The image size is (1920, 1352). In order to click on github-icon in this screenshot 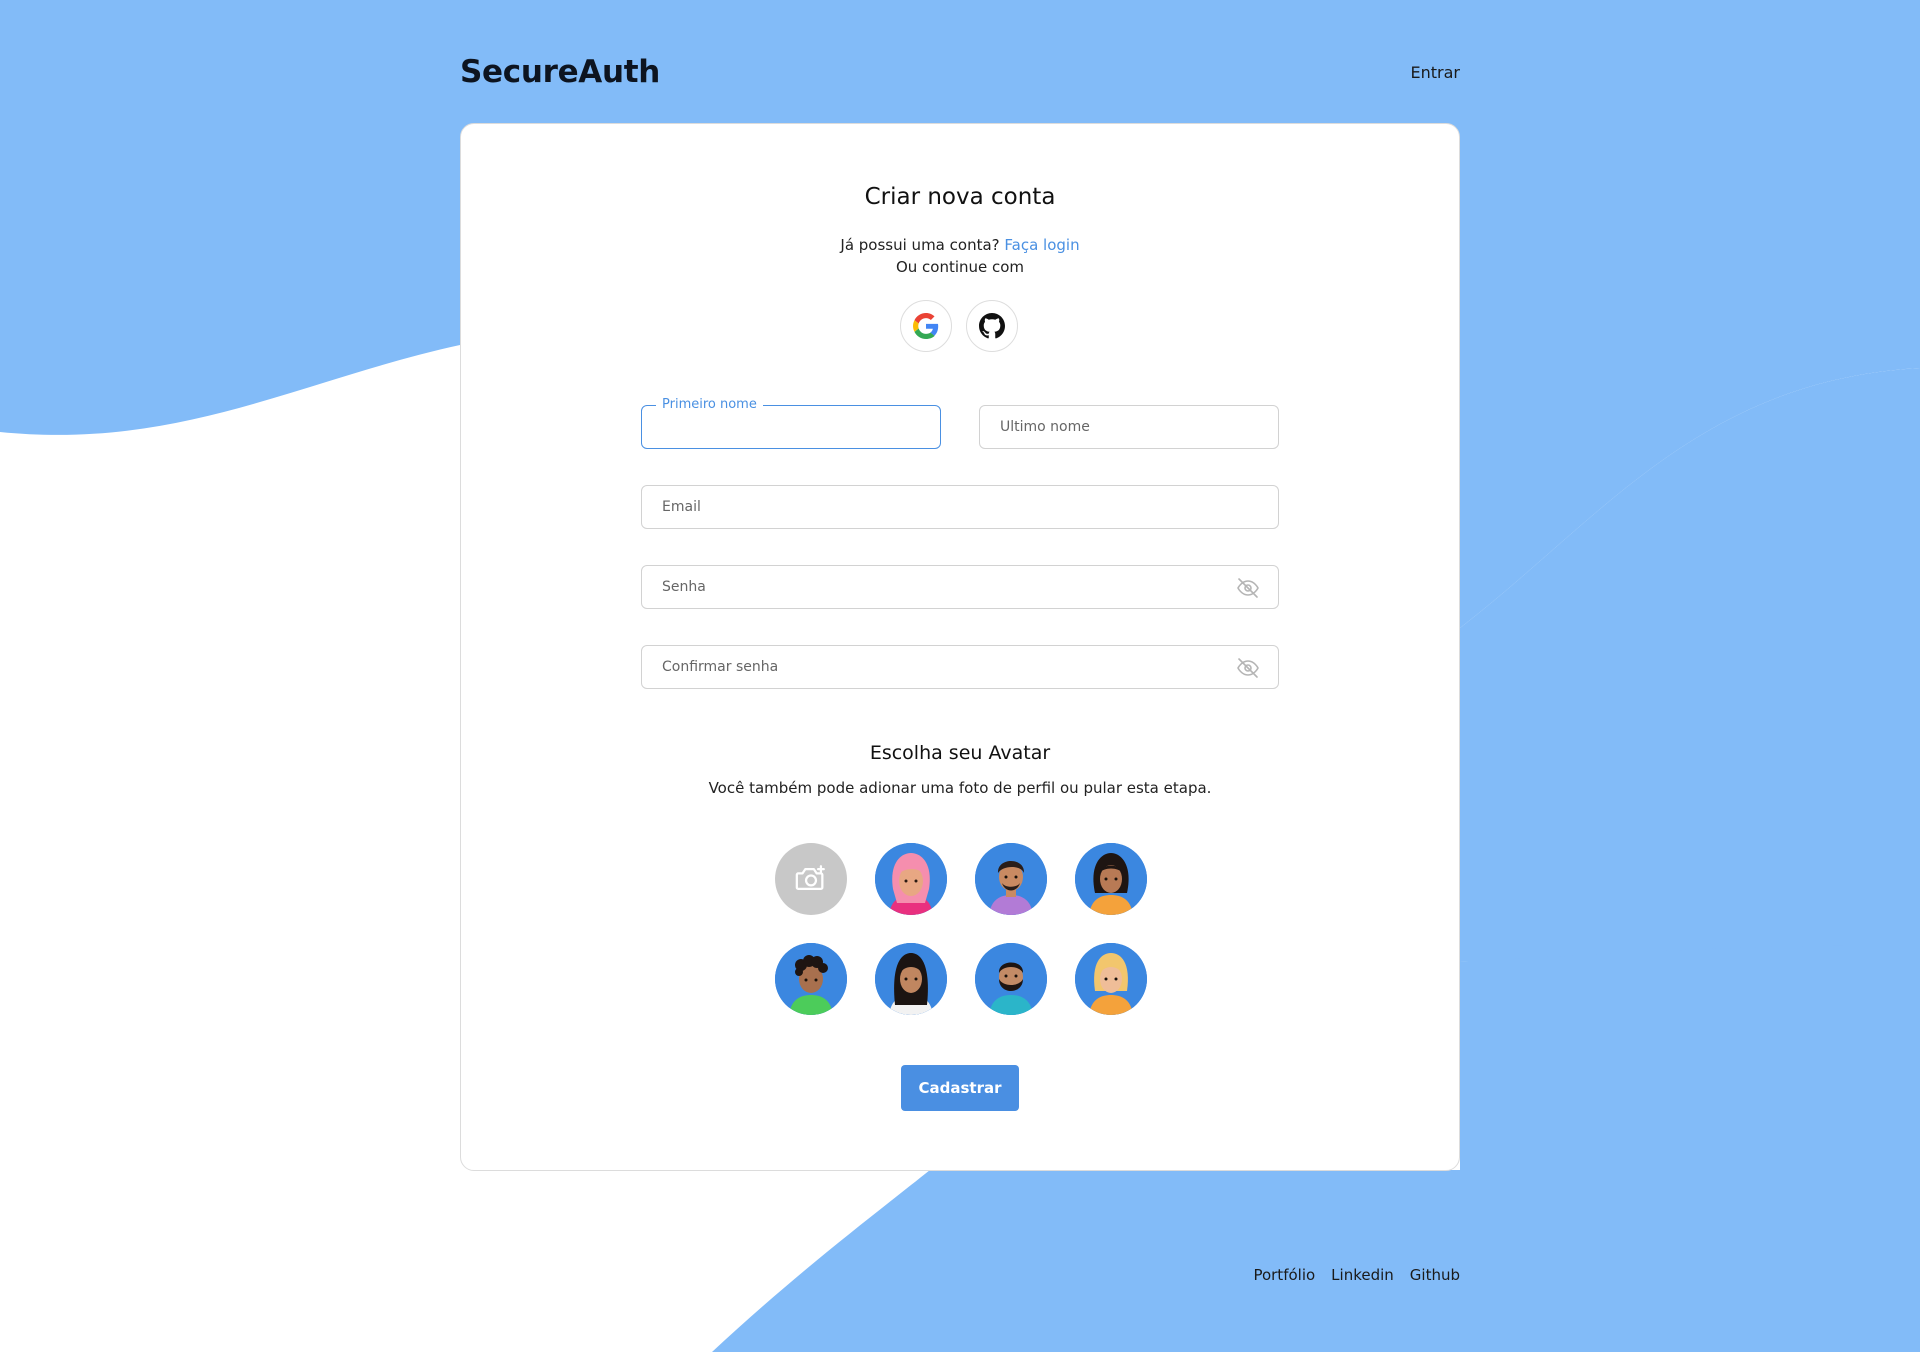, I will do `click(992, 326)`.